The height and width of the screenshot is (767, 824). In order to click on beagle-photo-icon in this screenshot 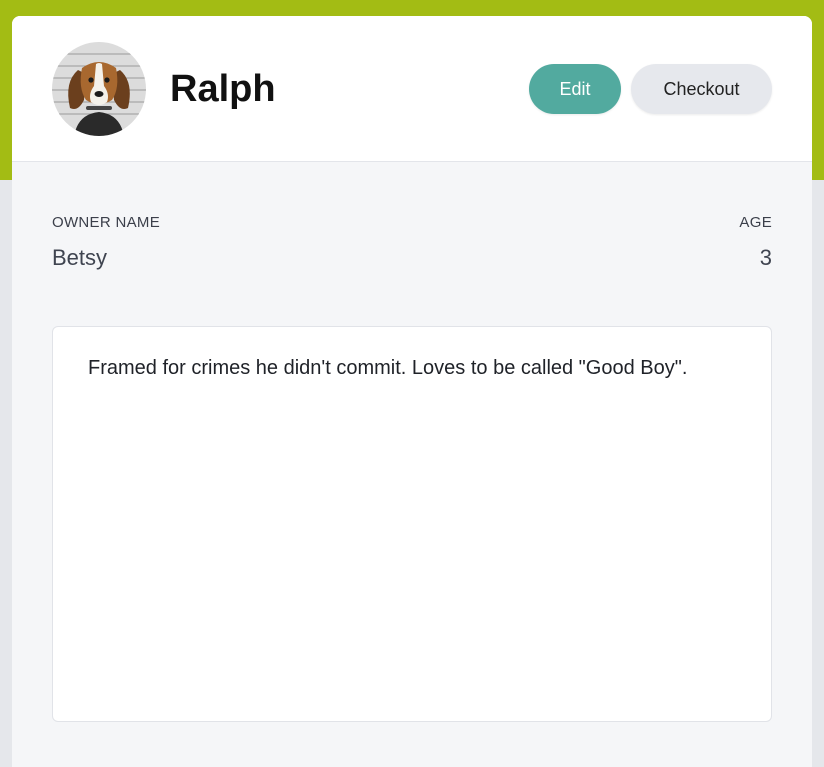, I will do `click(99, 89)`.